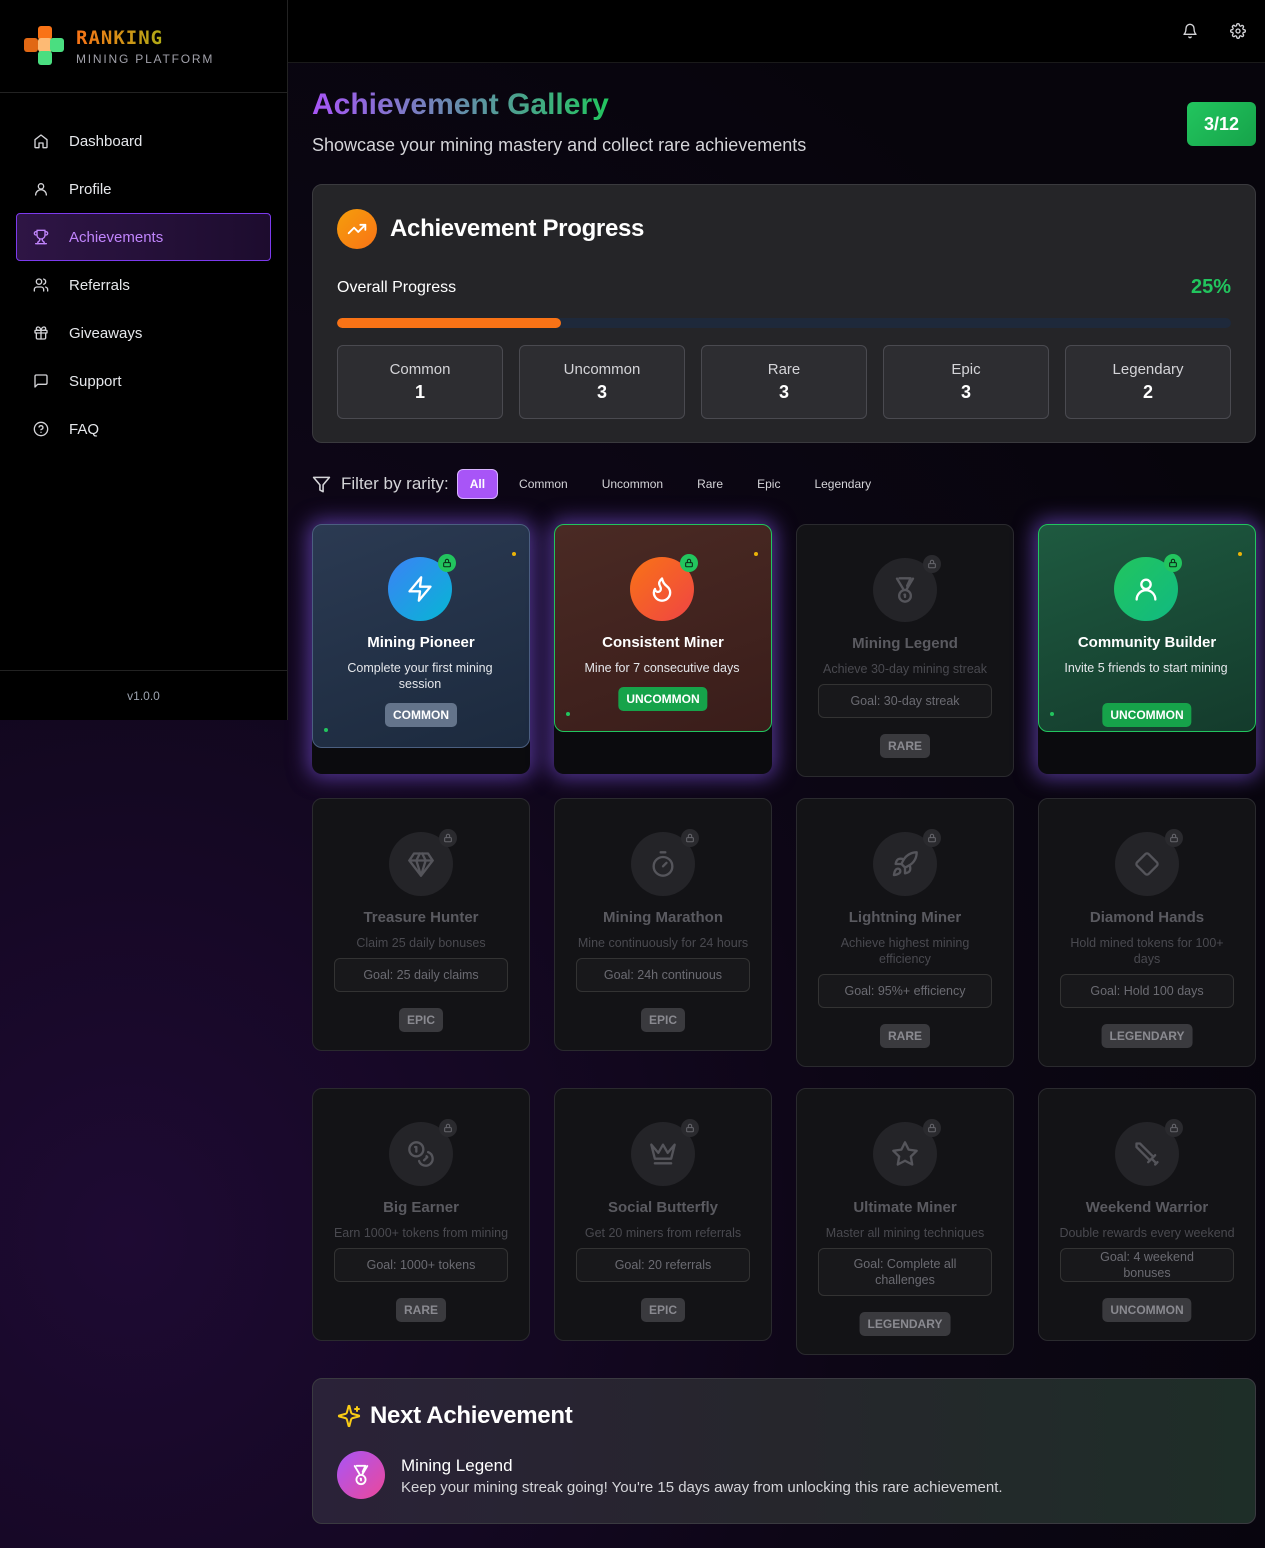 This screenshot has height=1548, width=1265. What do you see at coordinates (905, 1233) in the screenshot?
I see `achievement-desc: Master all mining techniques` at bounding box center [905, 1233].